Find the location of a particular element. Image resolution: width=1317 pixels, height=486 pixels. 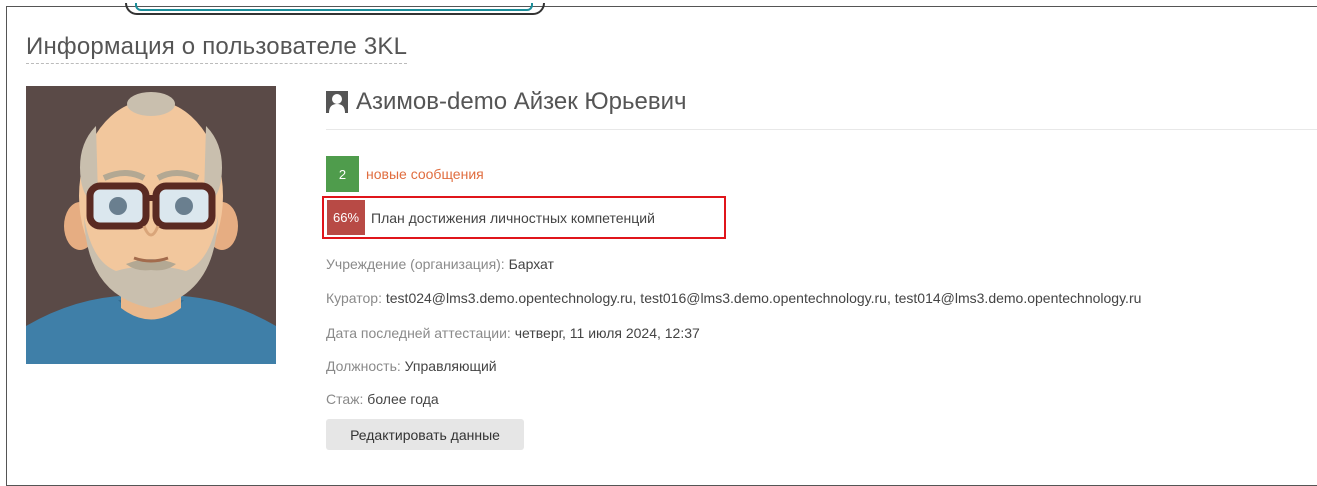

user-avatar is located at coordinates (151, 225).